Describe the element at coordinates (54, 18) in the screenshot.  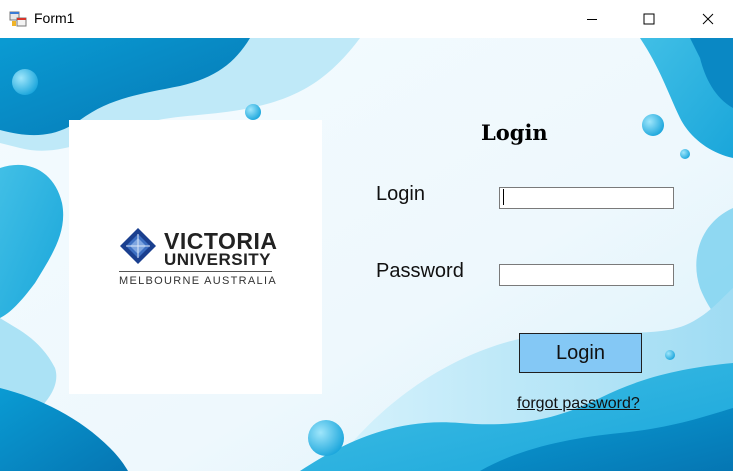
I see `window-title: Form1` at that location.